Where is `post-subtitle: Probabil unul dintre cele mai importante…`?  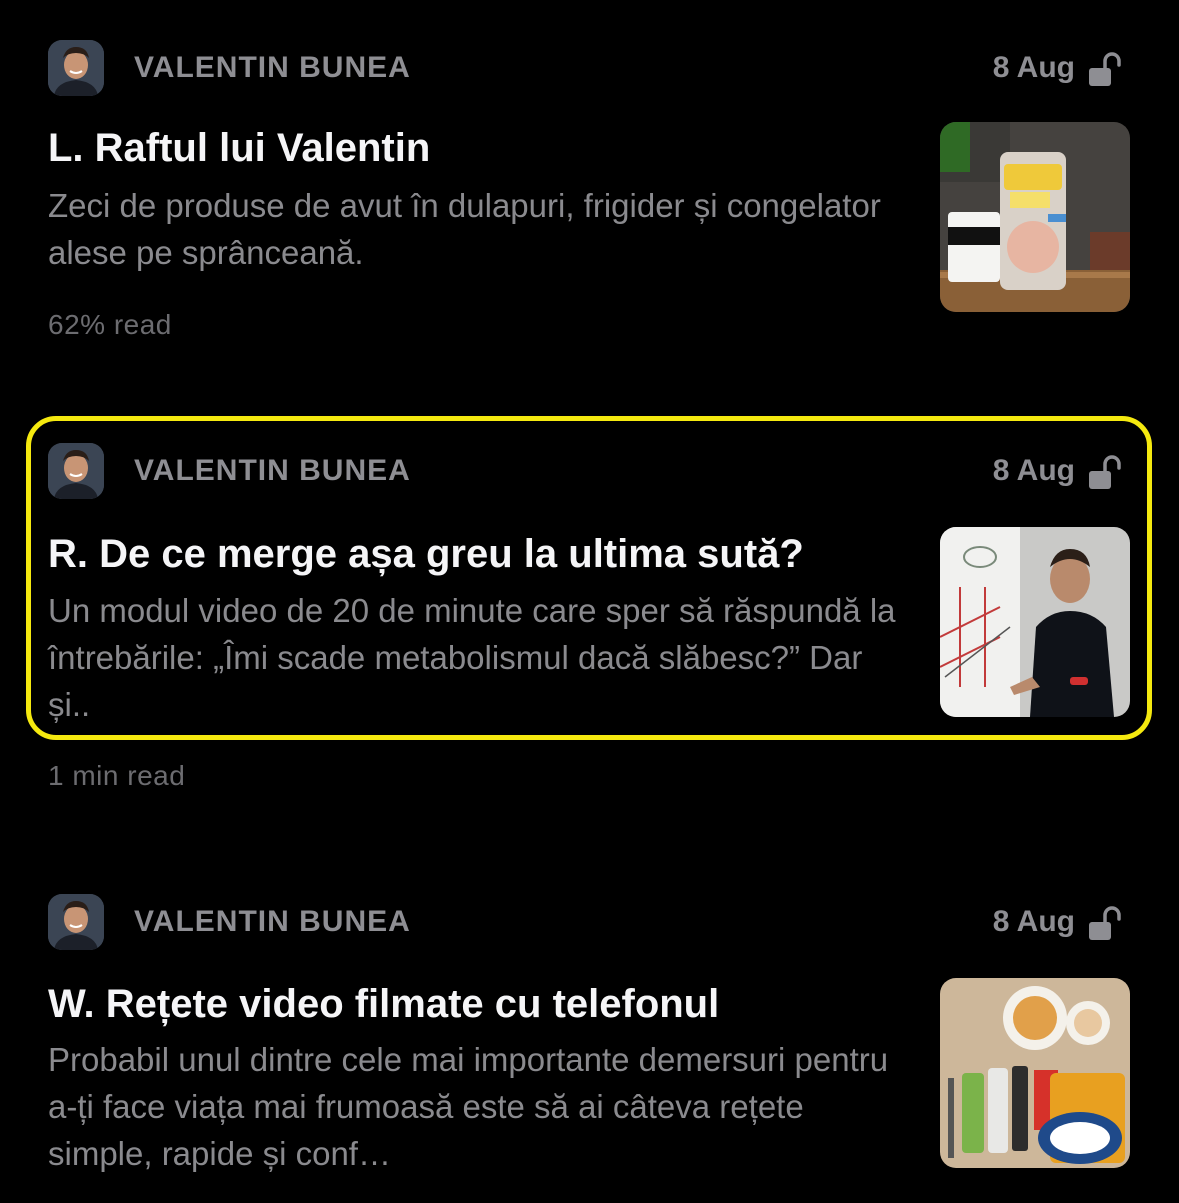 post-subtitle: Probabil unul dintre cele mai importante… is located at coordinates (473, 1106).